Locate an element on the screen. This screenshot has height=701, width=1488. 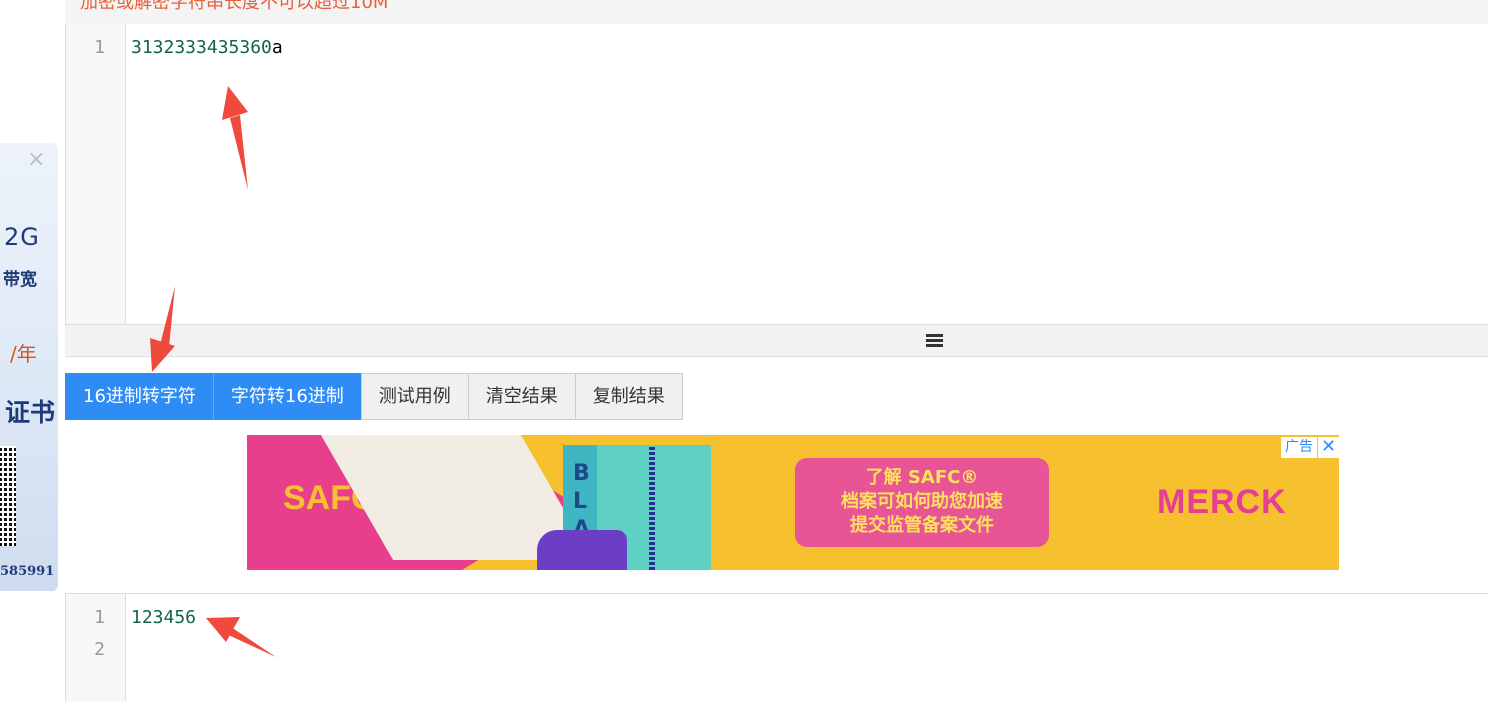
code-line: 3132333435360a is located at coordinates (207, 47).